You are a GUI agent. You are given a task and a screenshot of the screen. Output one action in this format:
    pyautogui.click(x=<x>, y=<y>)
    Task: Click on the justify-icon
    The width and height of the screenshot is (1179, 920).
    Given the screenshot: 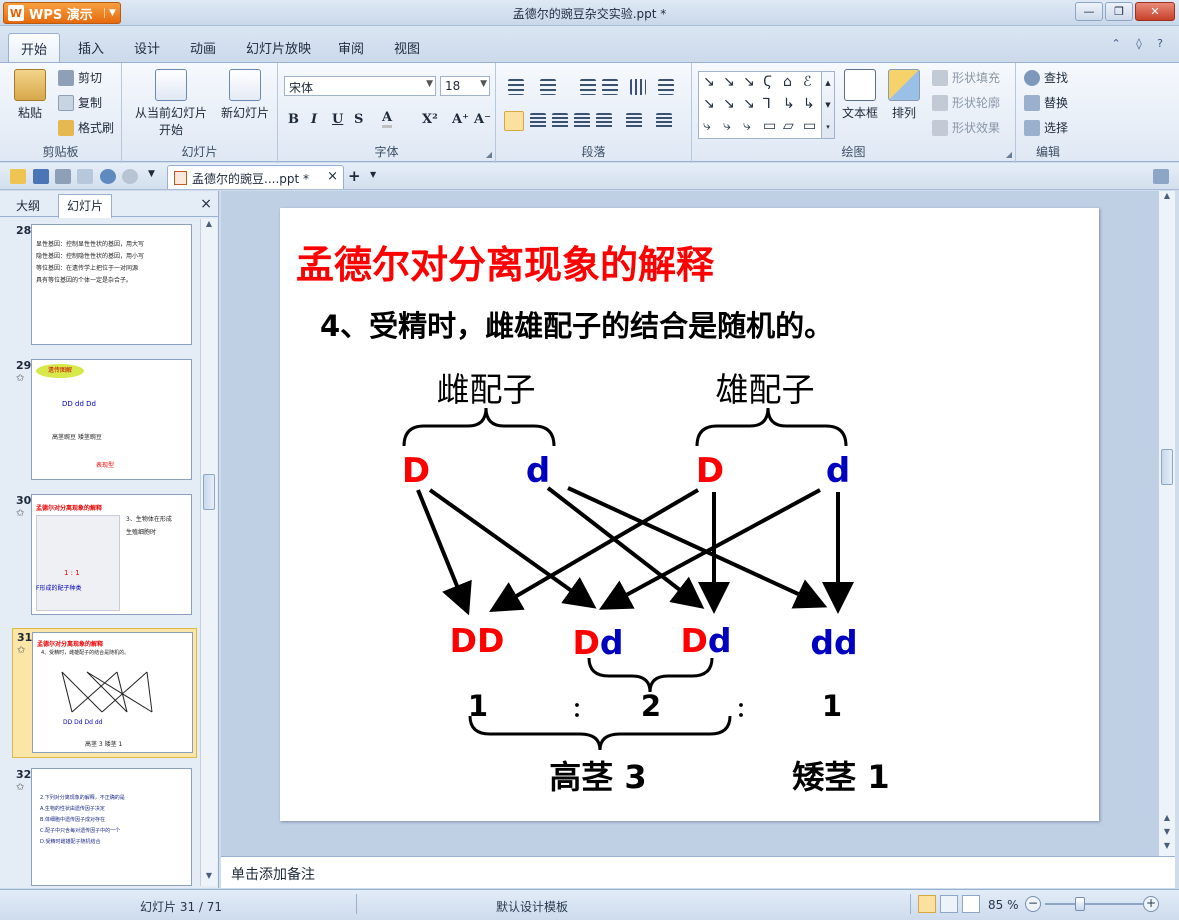 What is the action you would take?
    pyautogui.click(x=582, y=121)
    